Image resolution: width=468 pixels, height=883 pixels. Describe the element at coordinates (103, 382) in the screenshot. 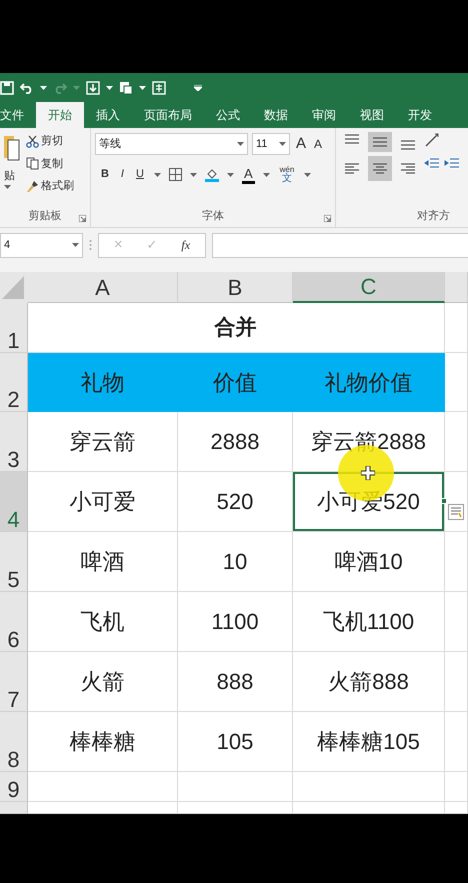

I see `header-cell: 礼物` at that location.